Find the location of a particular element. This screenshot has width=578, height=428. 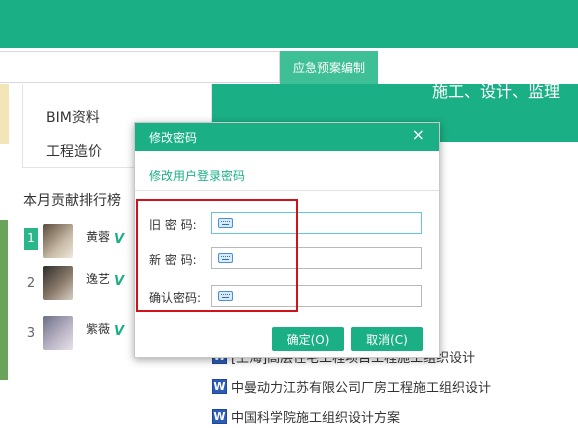

emergency-plan-button: 应急预案编制 is located at coordinates (329, 67).